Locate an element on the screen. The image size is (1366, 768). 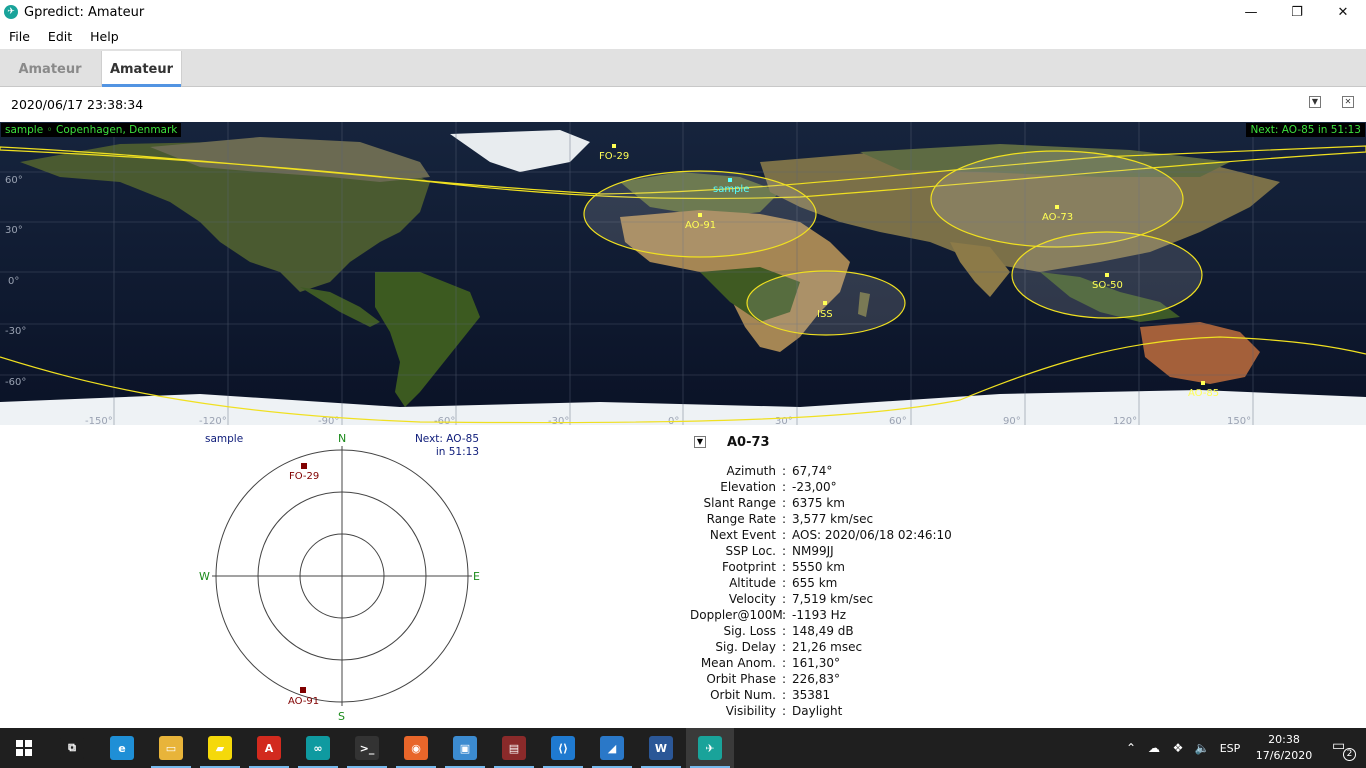
module-options-button: ▼ is located at coordinates (1315, 102).